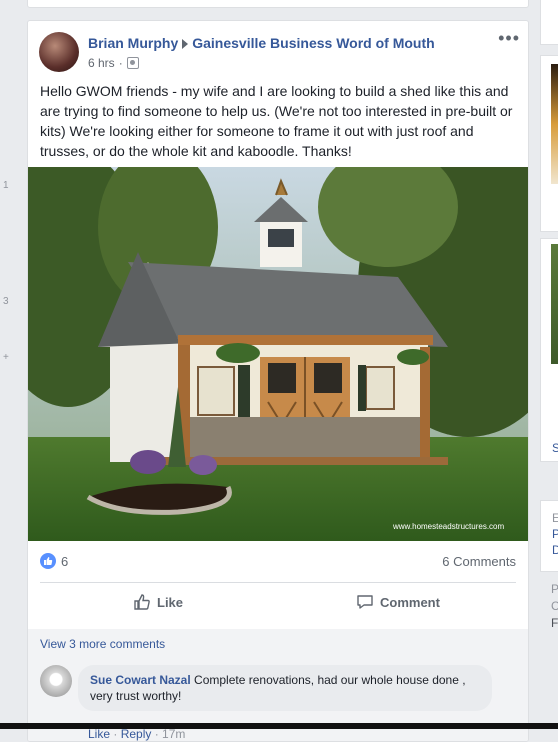 The height and width of the screenshot is (742, 558). What do you see at coordinates (555, 448) in the screenshot?
I see `sidebar-link: S` at bounding box center [555, 448].